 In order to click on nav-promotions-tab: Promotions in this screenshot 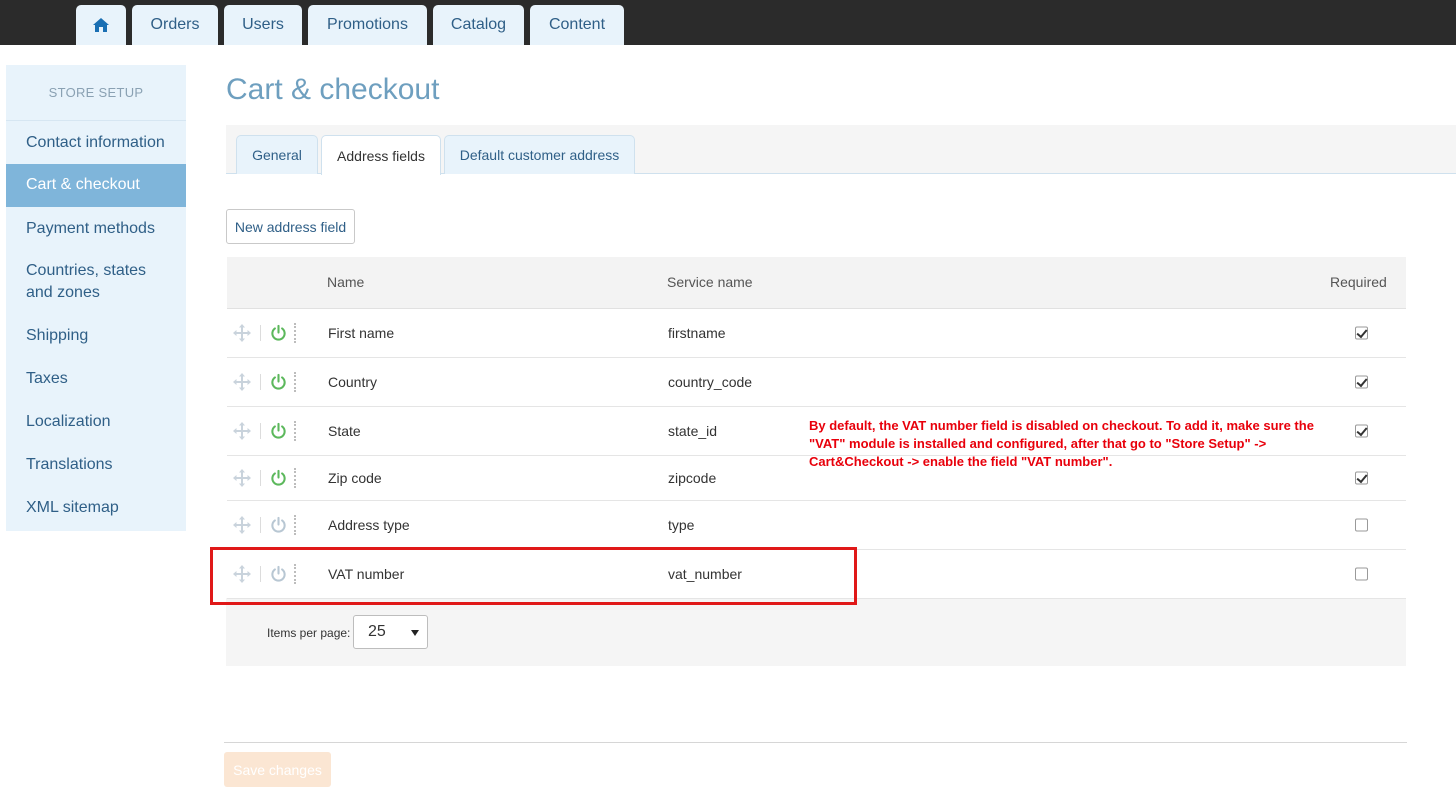, I will do `click(367, 25)`.